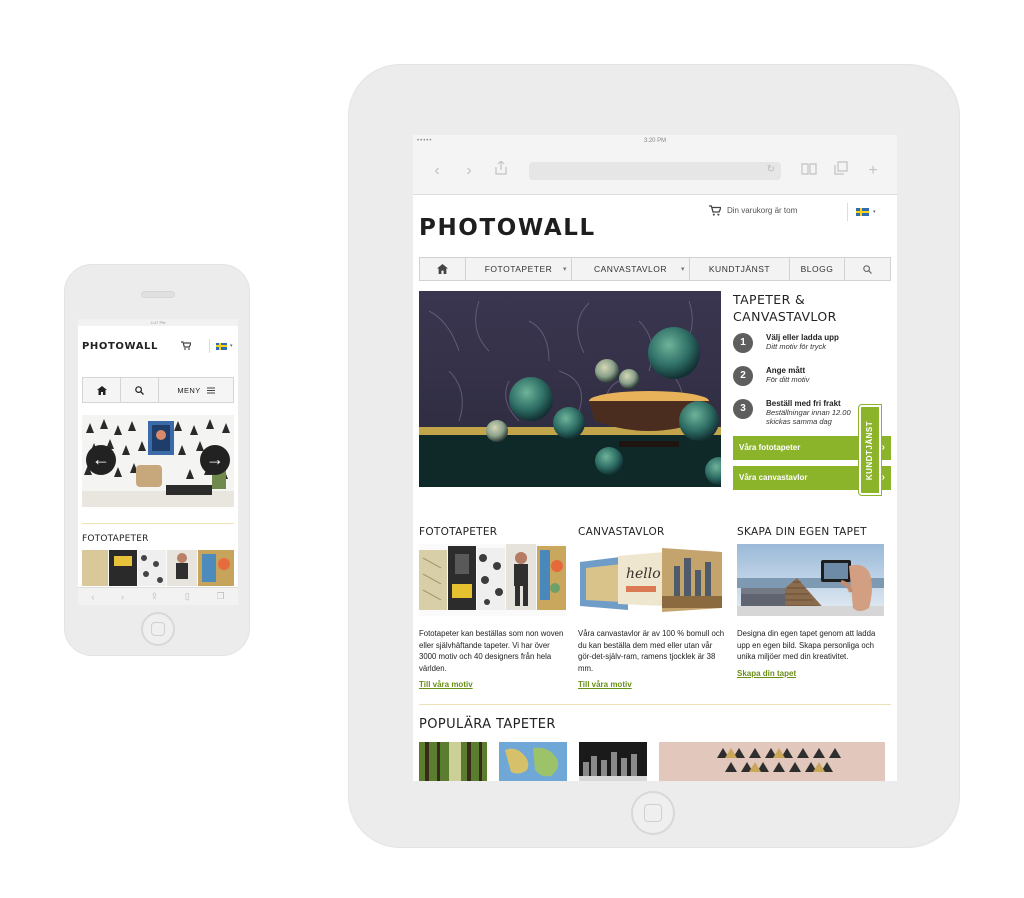 This screenshot has width=1024, height=898. I want to click on phone-hero-slider: ← →, so click(158, 461).